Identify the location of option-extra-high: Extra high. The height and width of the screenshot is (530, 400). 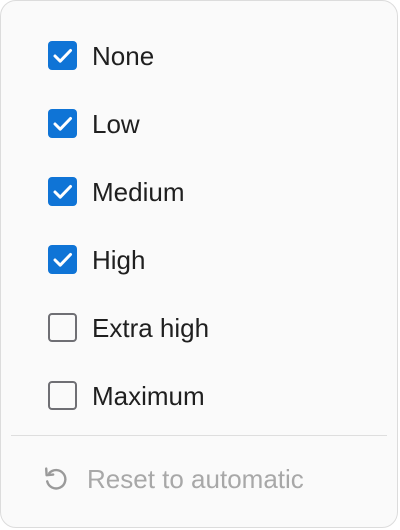
(199, 327).